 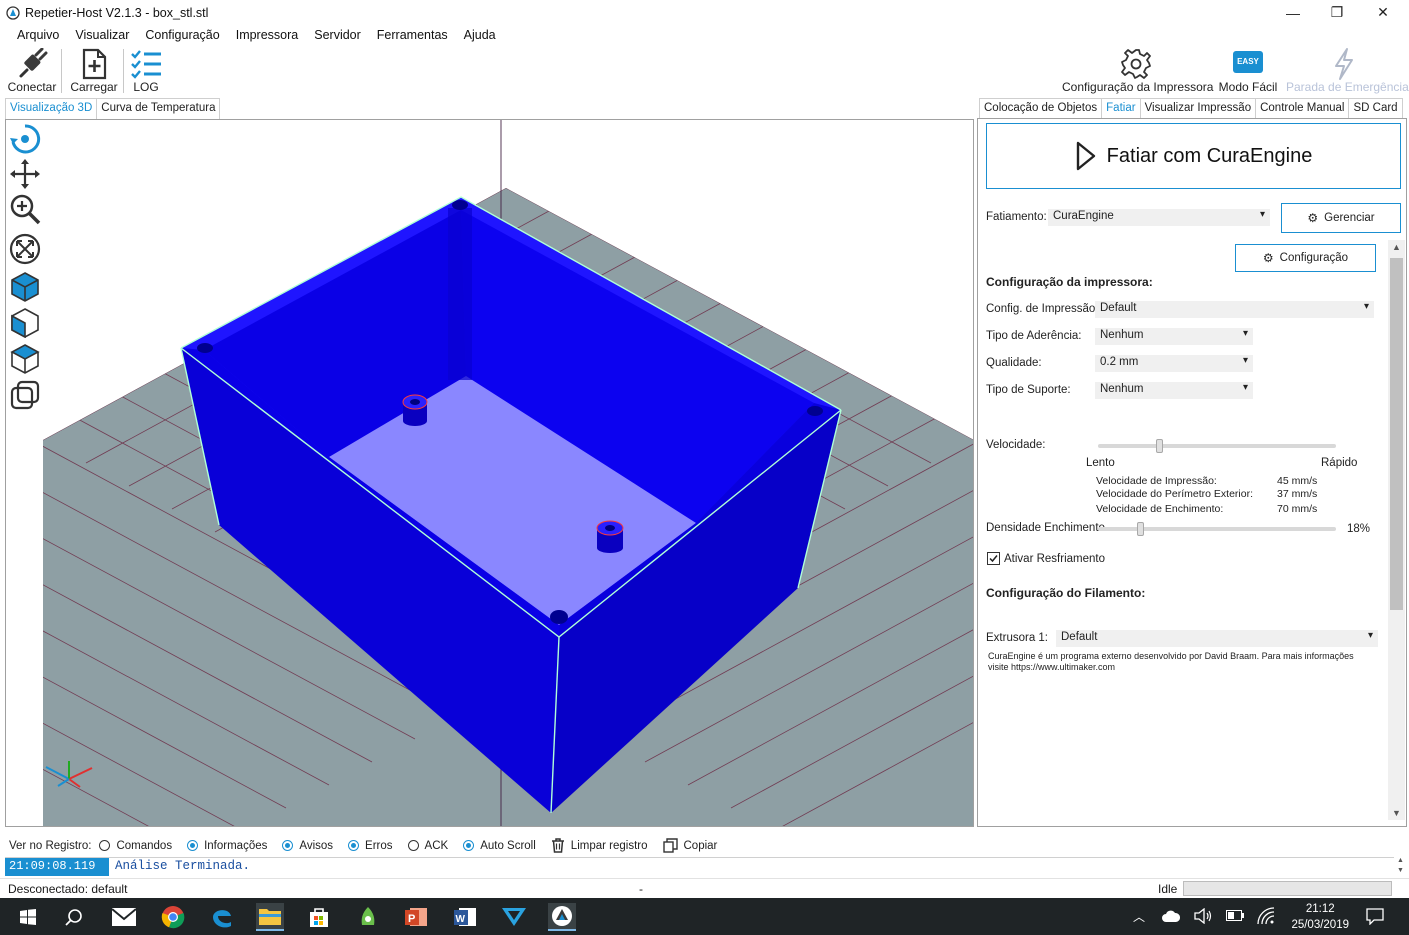 What do you see at coordinates (28, 917) in the screenshot?
I see `start-button` at bounding box center [28, 917].